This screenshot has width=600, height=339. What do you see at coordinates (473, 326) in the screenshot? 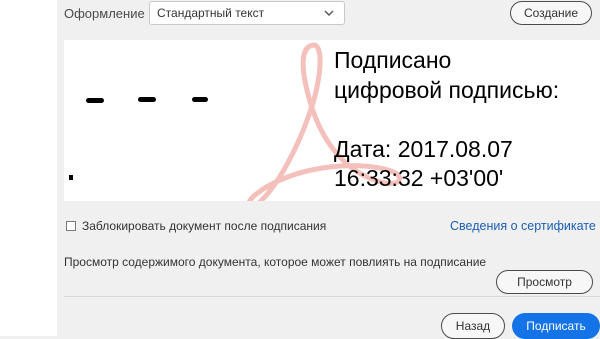
I see `back-button: Назад` at bounding box center [473, 326].